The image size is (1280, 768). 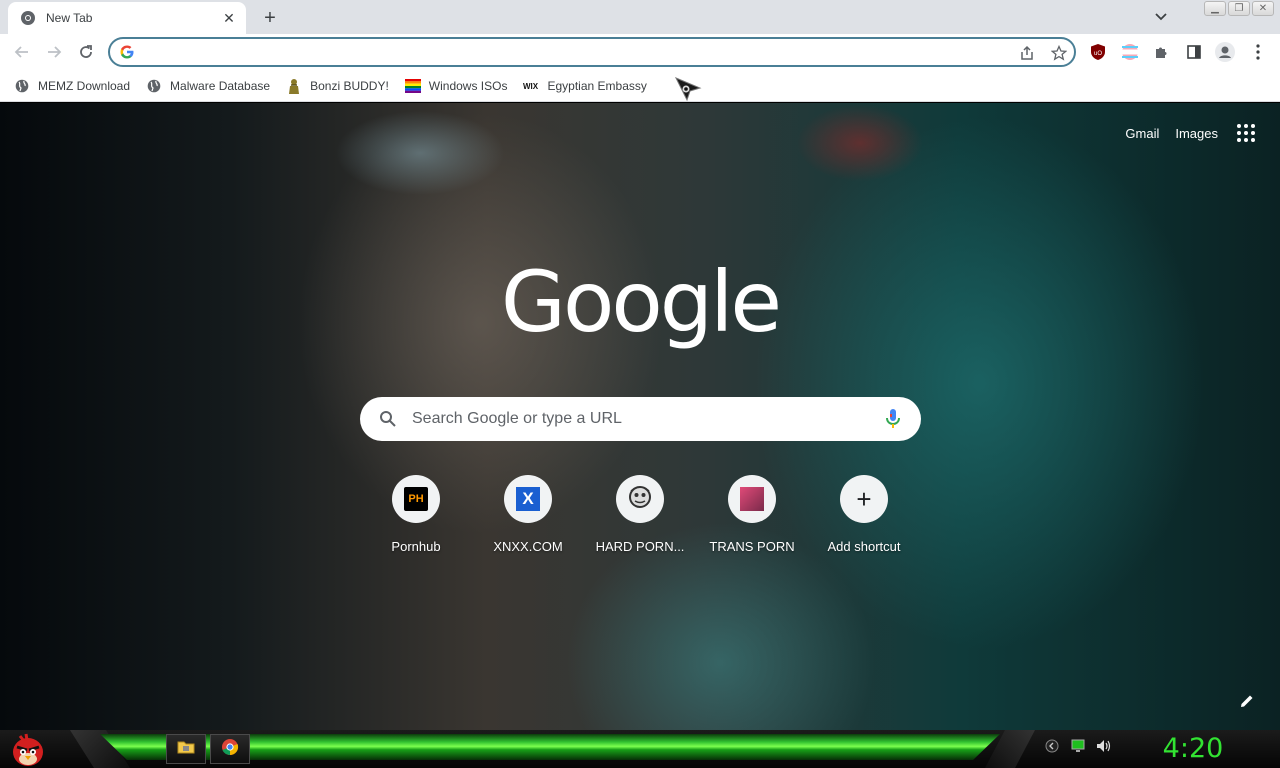 I want to click on menu-kebab-icon, so click(x=1258, y=52).